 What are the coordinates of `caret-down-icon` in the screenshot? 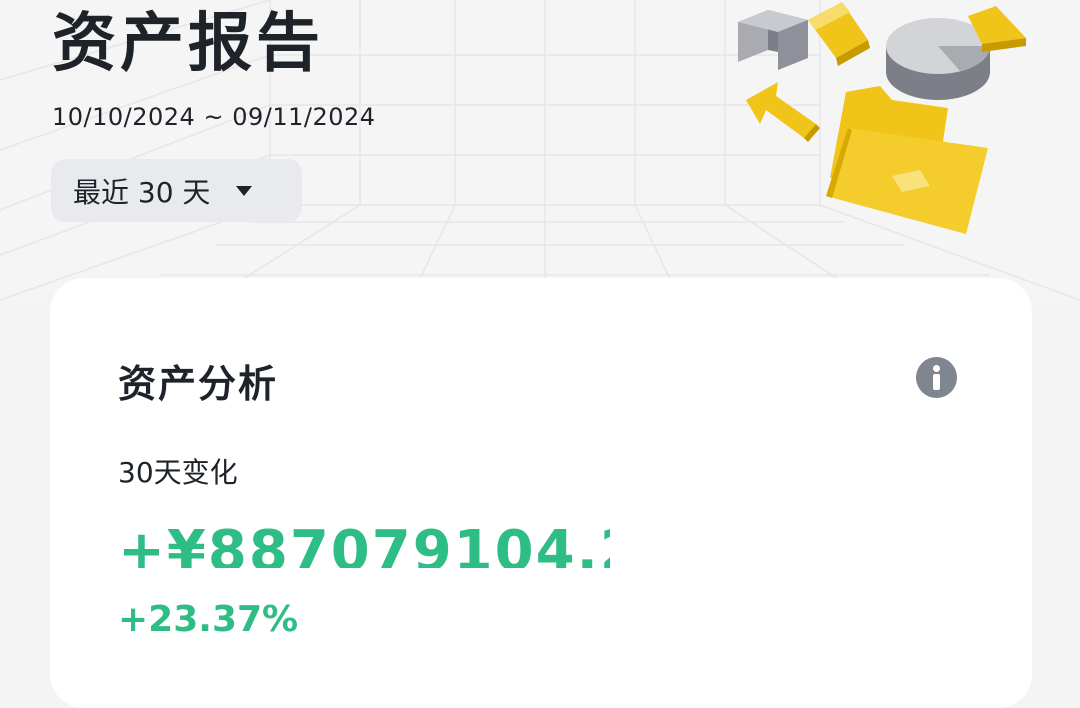 It's located at (244, 190).